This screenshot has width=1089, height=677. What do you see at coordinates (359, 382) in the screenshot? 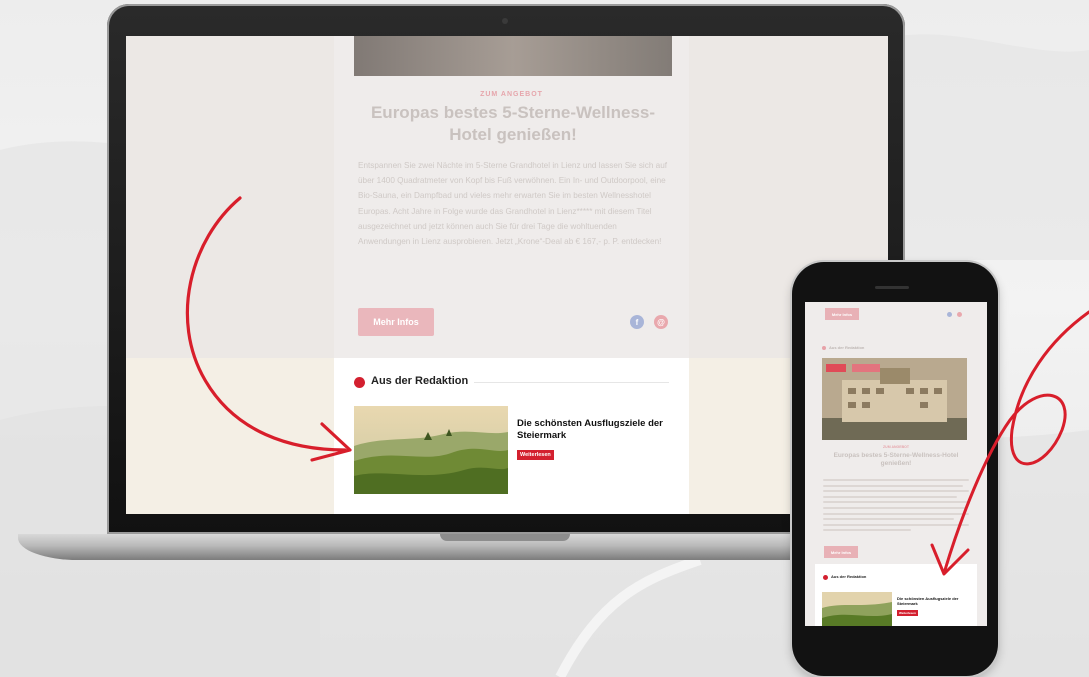
I see `section-dot-icon` at bounding box center [359, 382].